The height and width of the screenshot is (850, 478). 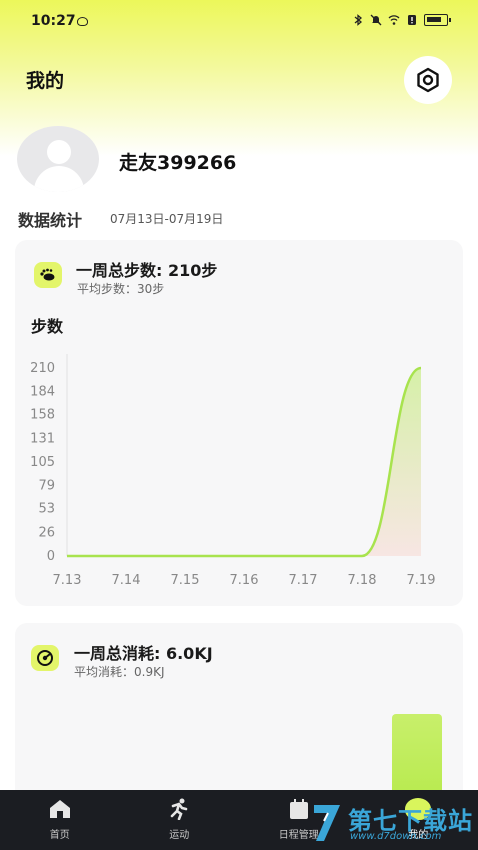 I want to click on x-tick-label: 7.15, so click(x=185, y=580).